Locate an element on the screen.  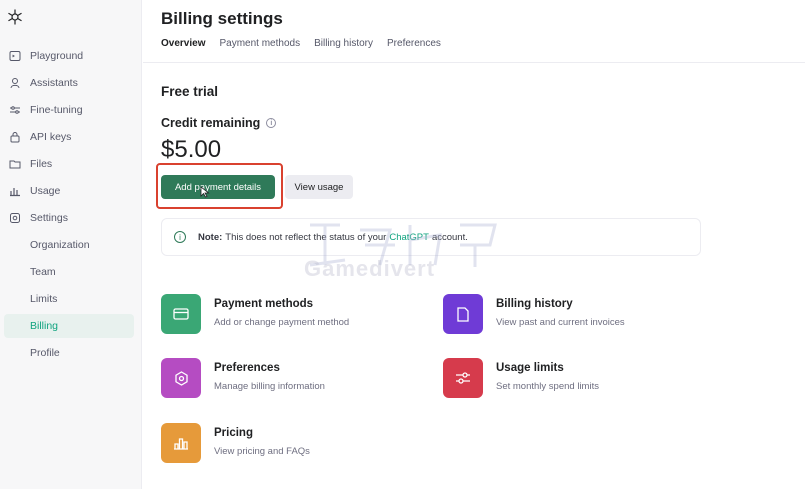
preferences-card: Preferences Manage billing information is located at coordinates (243, 378).